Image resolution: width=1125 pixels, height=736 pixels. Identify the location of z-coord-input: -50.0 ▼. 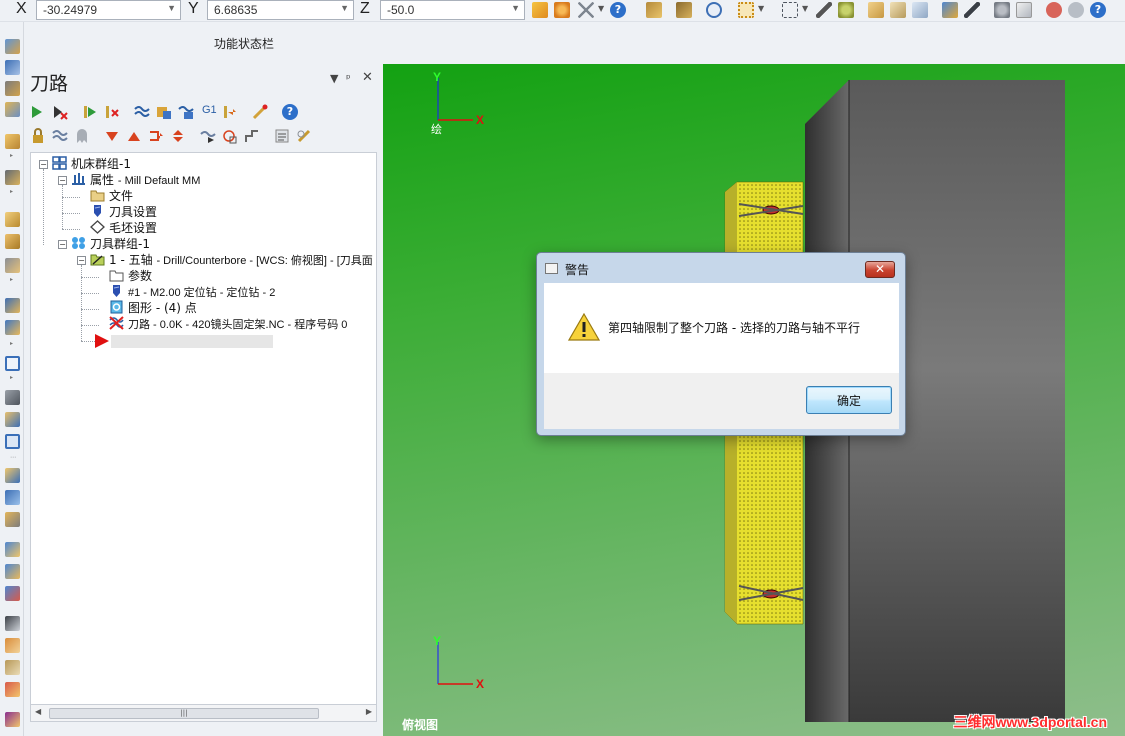
(452, 10).